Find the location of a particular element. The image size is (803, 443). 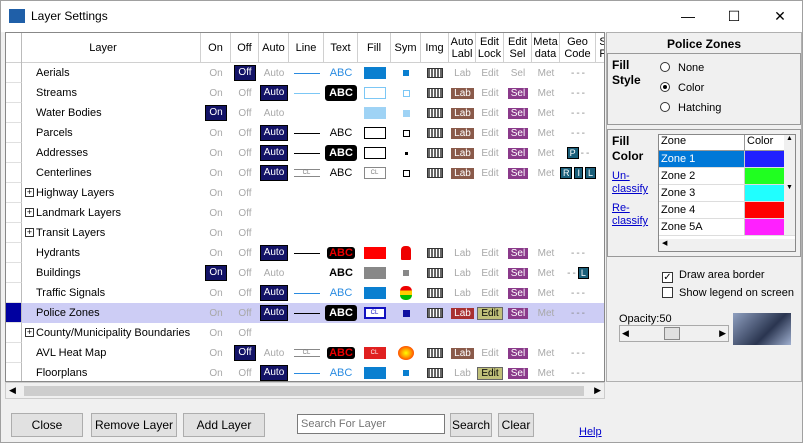

opacity-slider: ◀ ▶ is located at coordinates (674, 333).